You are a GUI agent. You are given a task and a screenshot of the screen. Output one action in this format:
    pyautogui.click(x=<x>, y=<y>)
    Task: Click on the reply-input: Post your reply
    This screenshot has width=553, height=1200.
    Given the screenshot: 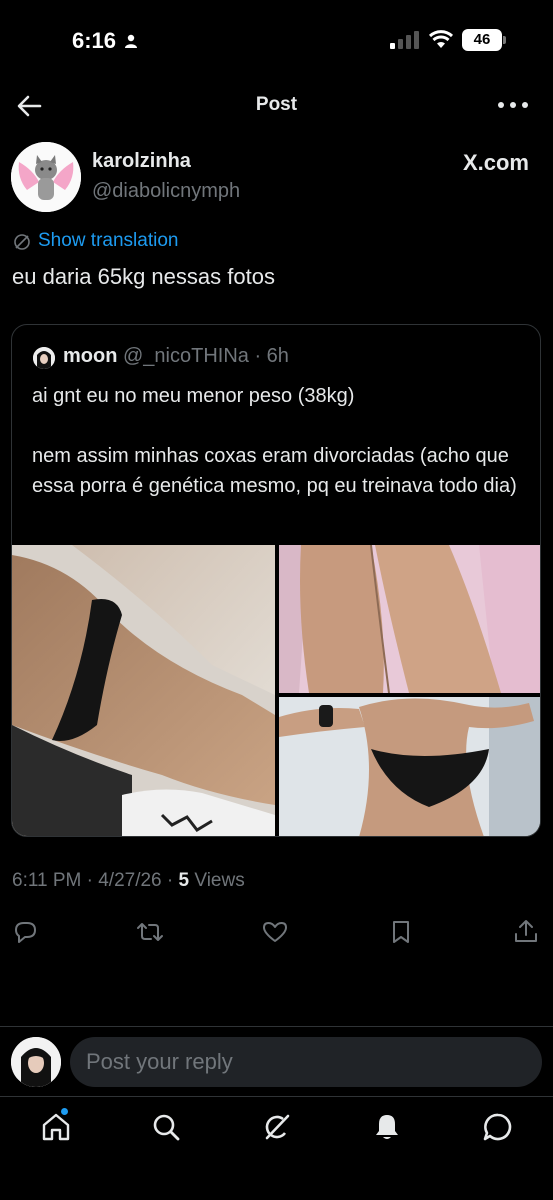 What is the action you would take?
    pyautogui.click(x=306, y=1062)
    